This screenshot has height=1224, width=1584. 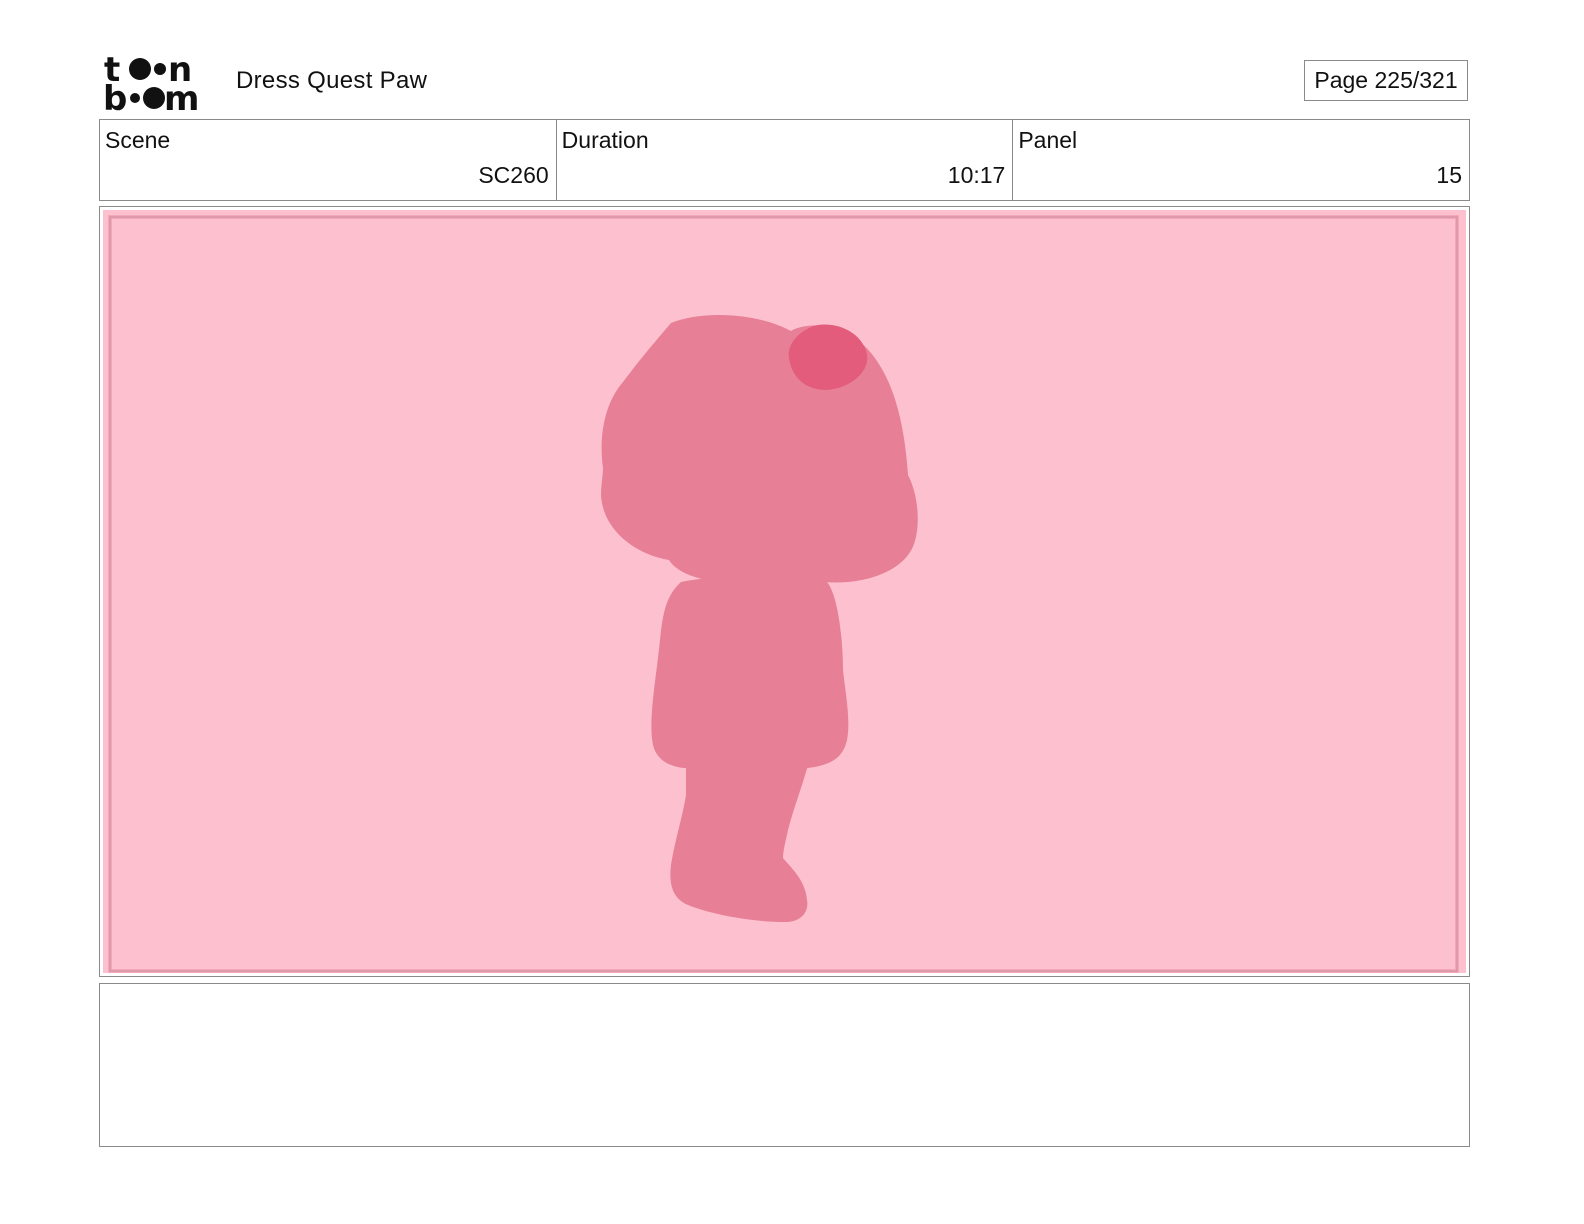 I want to click on panel-label: Panel, so click(x=1048, y=140).